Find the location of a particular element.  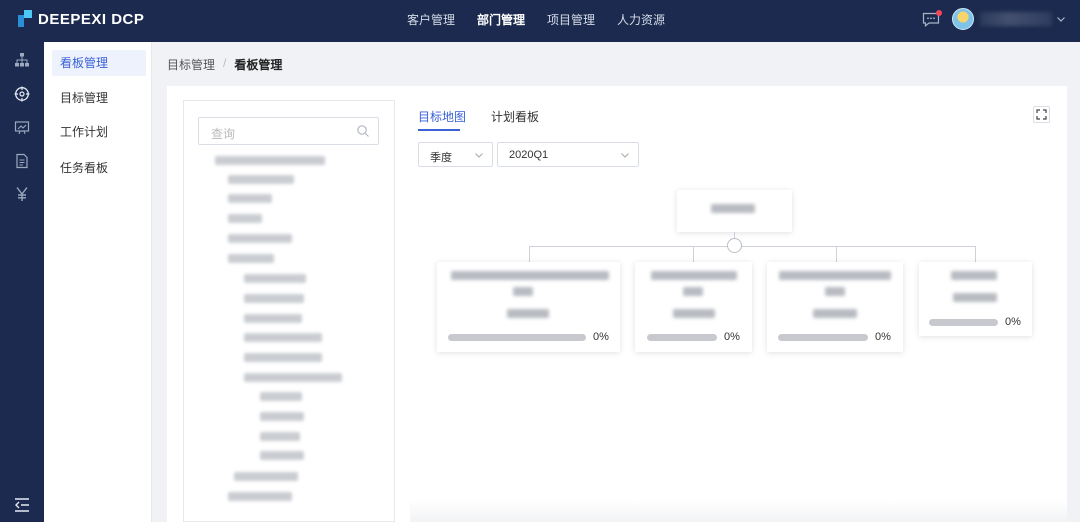

breadcrumb: 目标管理 / 看板管理 is located at coordinates (224, 64).